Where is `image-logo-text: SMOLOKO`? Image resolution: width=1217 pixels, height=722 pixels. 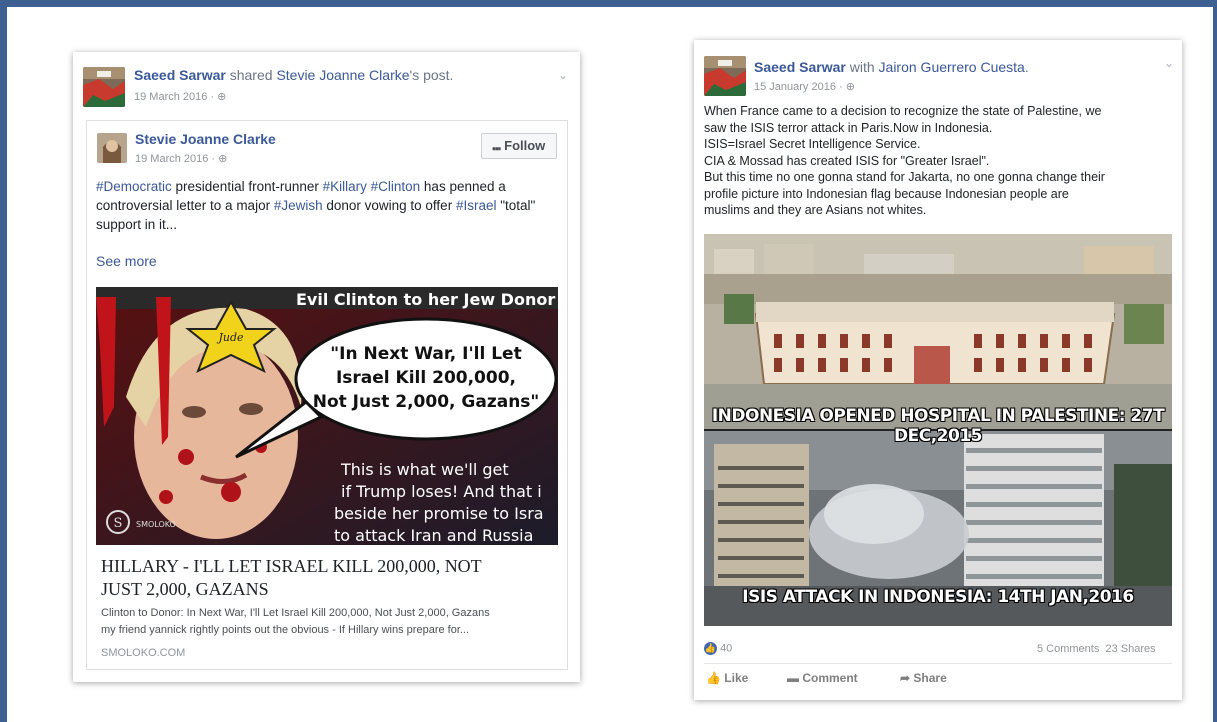
image-logo-text: SMOLOKO is located at coordinates (156, 524).